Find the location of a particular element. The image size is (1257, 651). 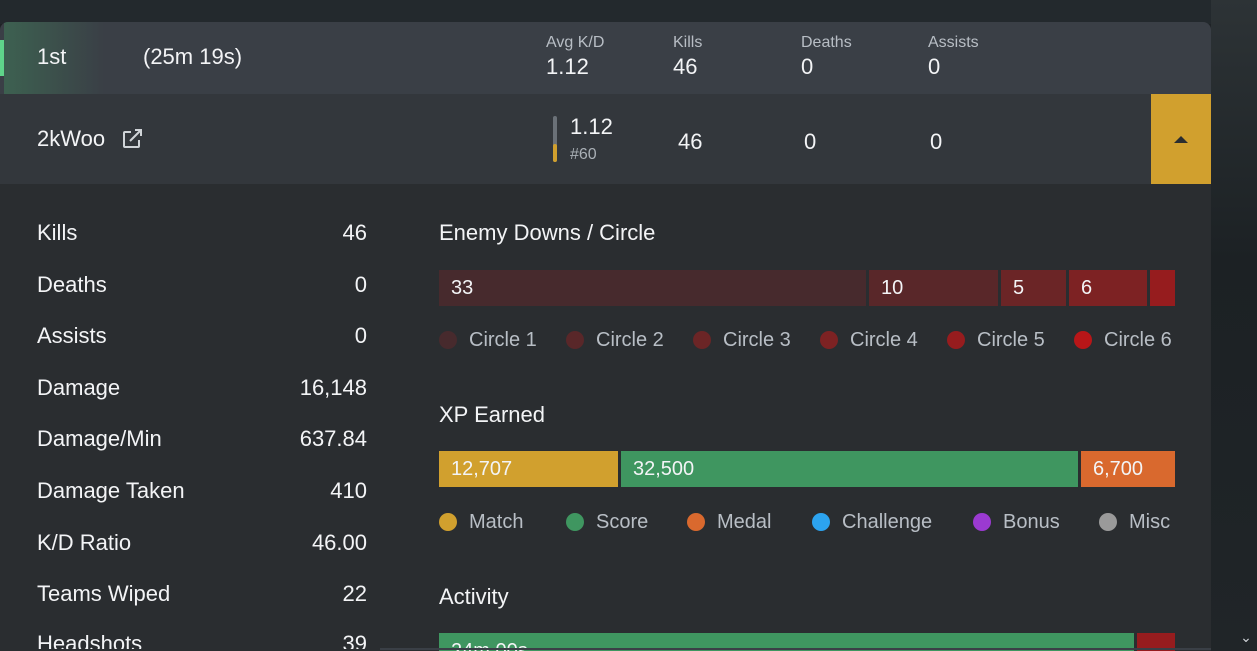

legend-label: Medal is located at coordinates (744, 522).